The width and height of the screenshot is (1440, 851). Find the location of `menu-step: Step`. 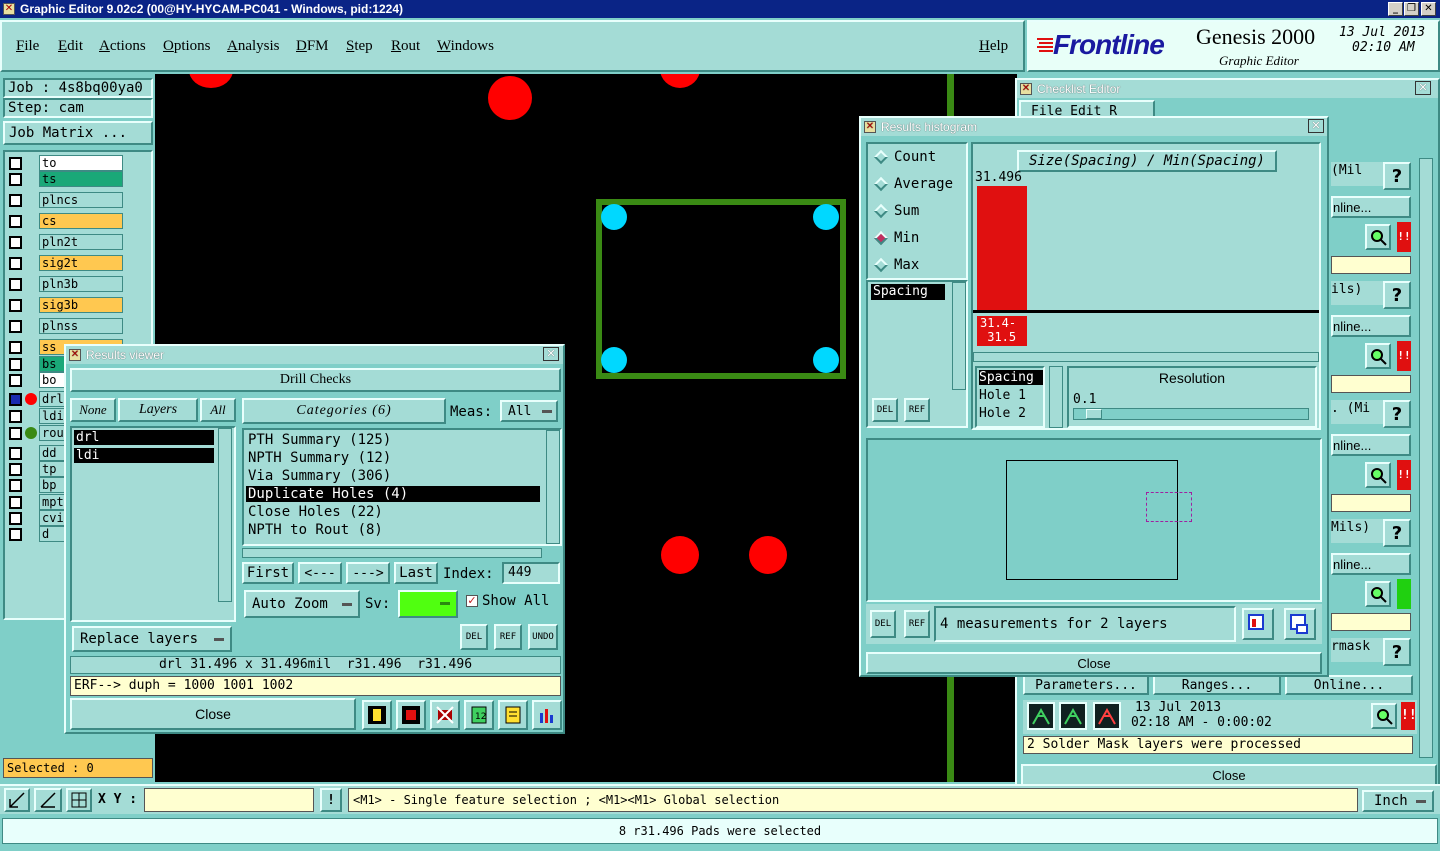

menu-step: Step is located at coordinates (359, 46).